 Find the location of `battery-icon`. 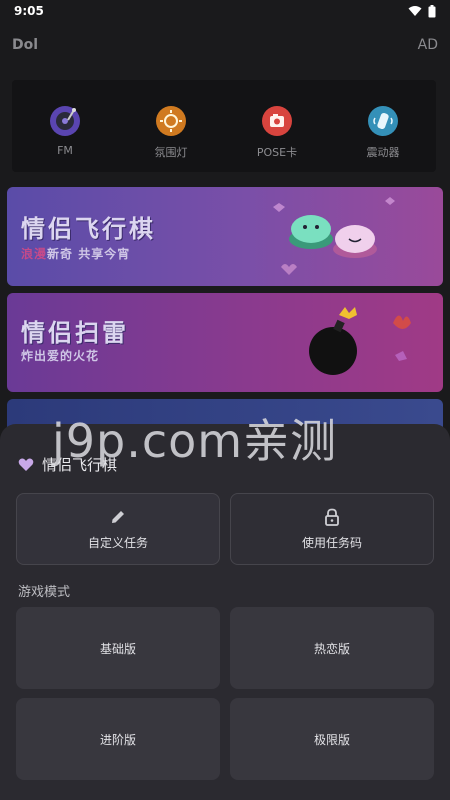

battery-icon is located at coordinates (432, 10).